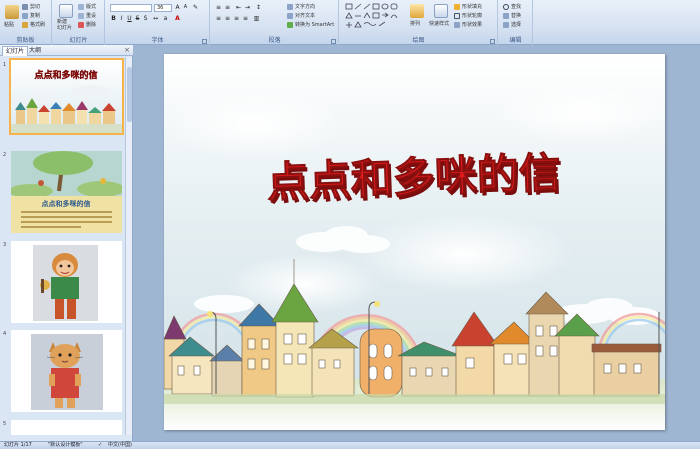 Image resolution: width=700 pixels, height=449 pixels. What do you see at coordinates (25, 6) in the screenshot?
I see `scissors-icon` at bounding box center [25, 6].